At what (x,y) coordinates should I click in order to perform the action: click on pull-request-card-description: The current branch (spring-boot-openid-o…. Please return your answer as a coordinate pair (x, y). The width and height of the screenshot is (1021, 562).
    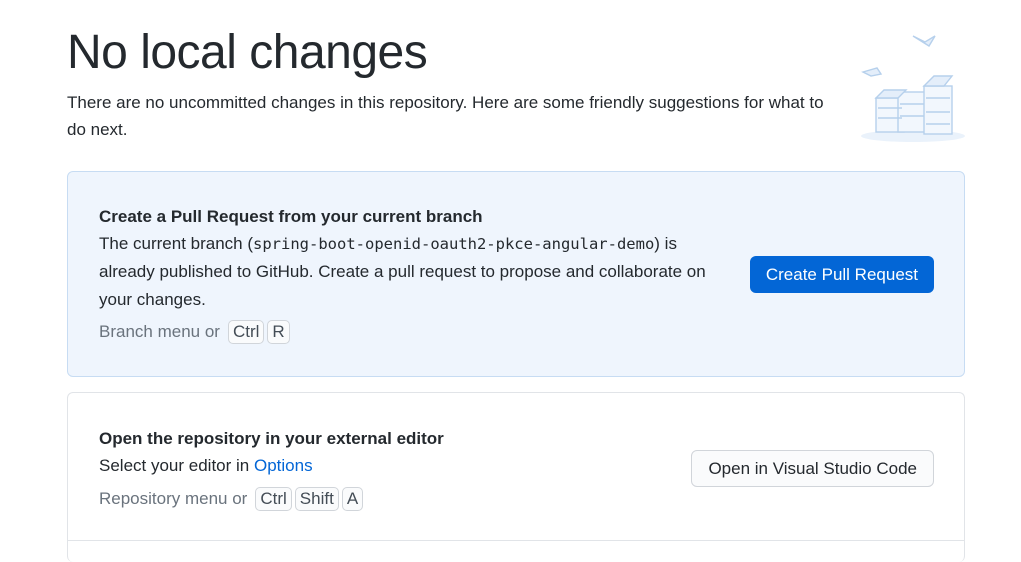
    Looking at the image, I should click on (414, 272).